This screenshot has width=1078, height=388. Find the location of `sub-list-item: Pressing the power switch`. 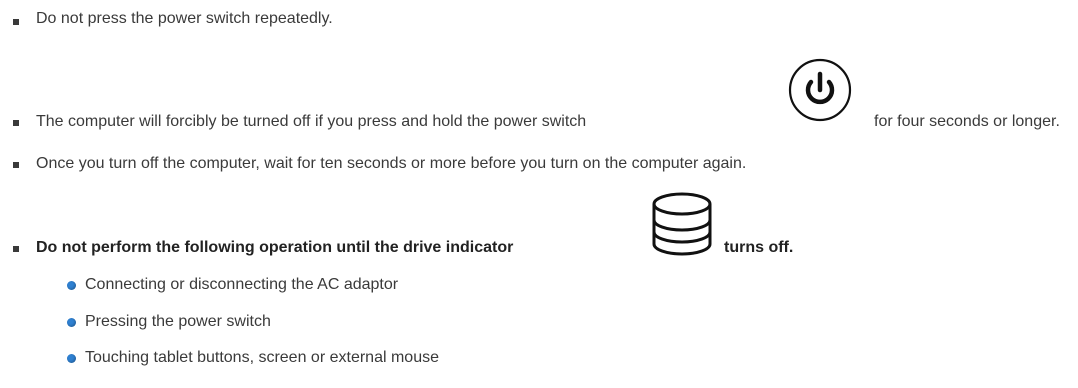

sub-list-item: Pressing the power switch is located at coordinates (178, 322).